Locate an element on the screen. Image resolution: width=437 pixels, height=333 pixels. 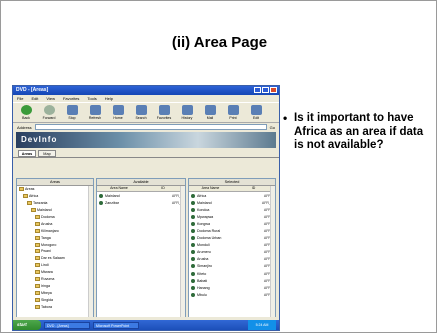
maximize-icon is located at coordinates (265, 90).